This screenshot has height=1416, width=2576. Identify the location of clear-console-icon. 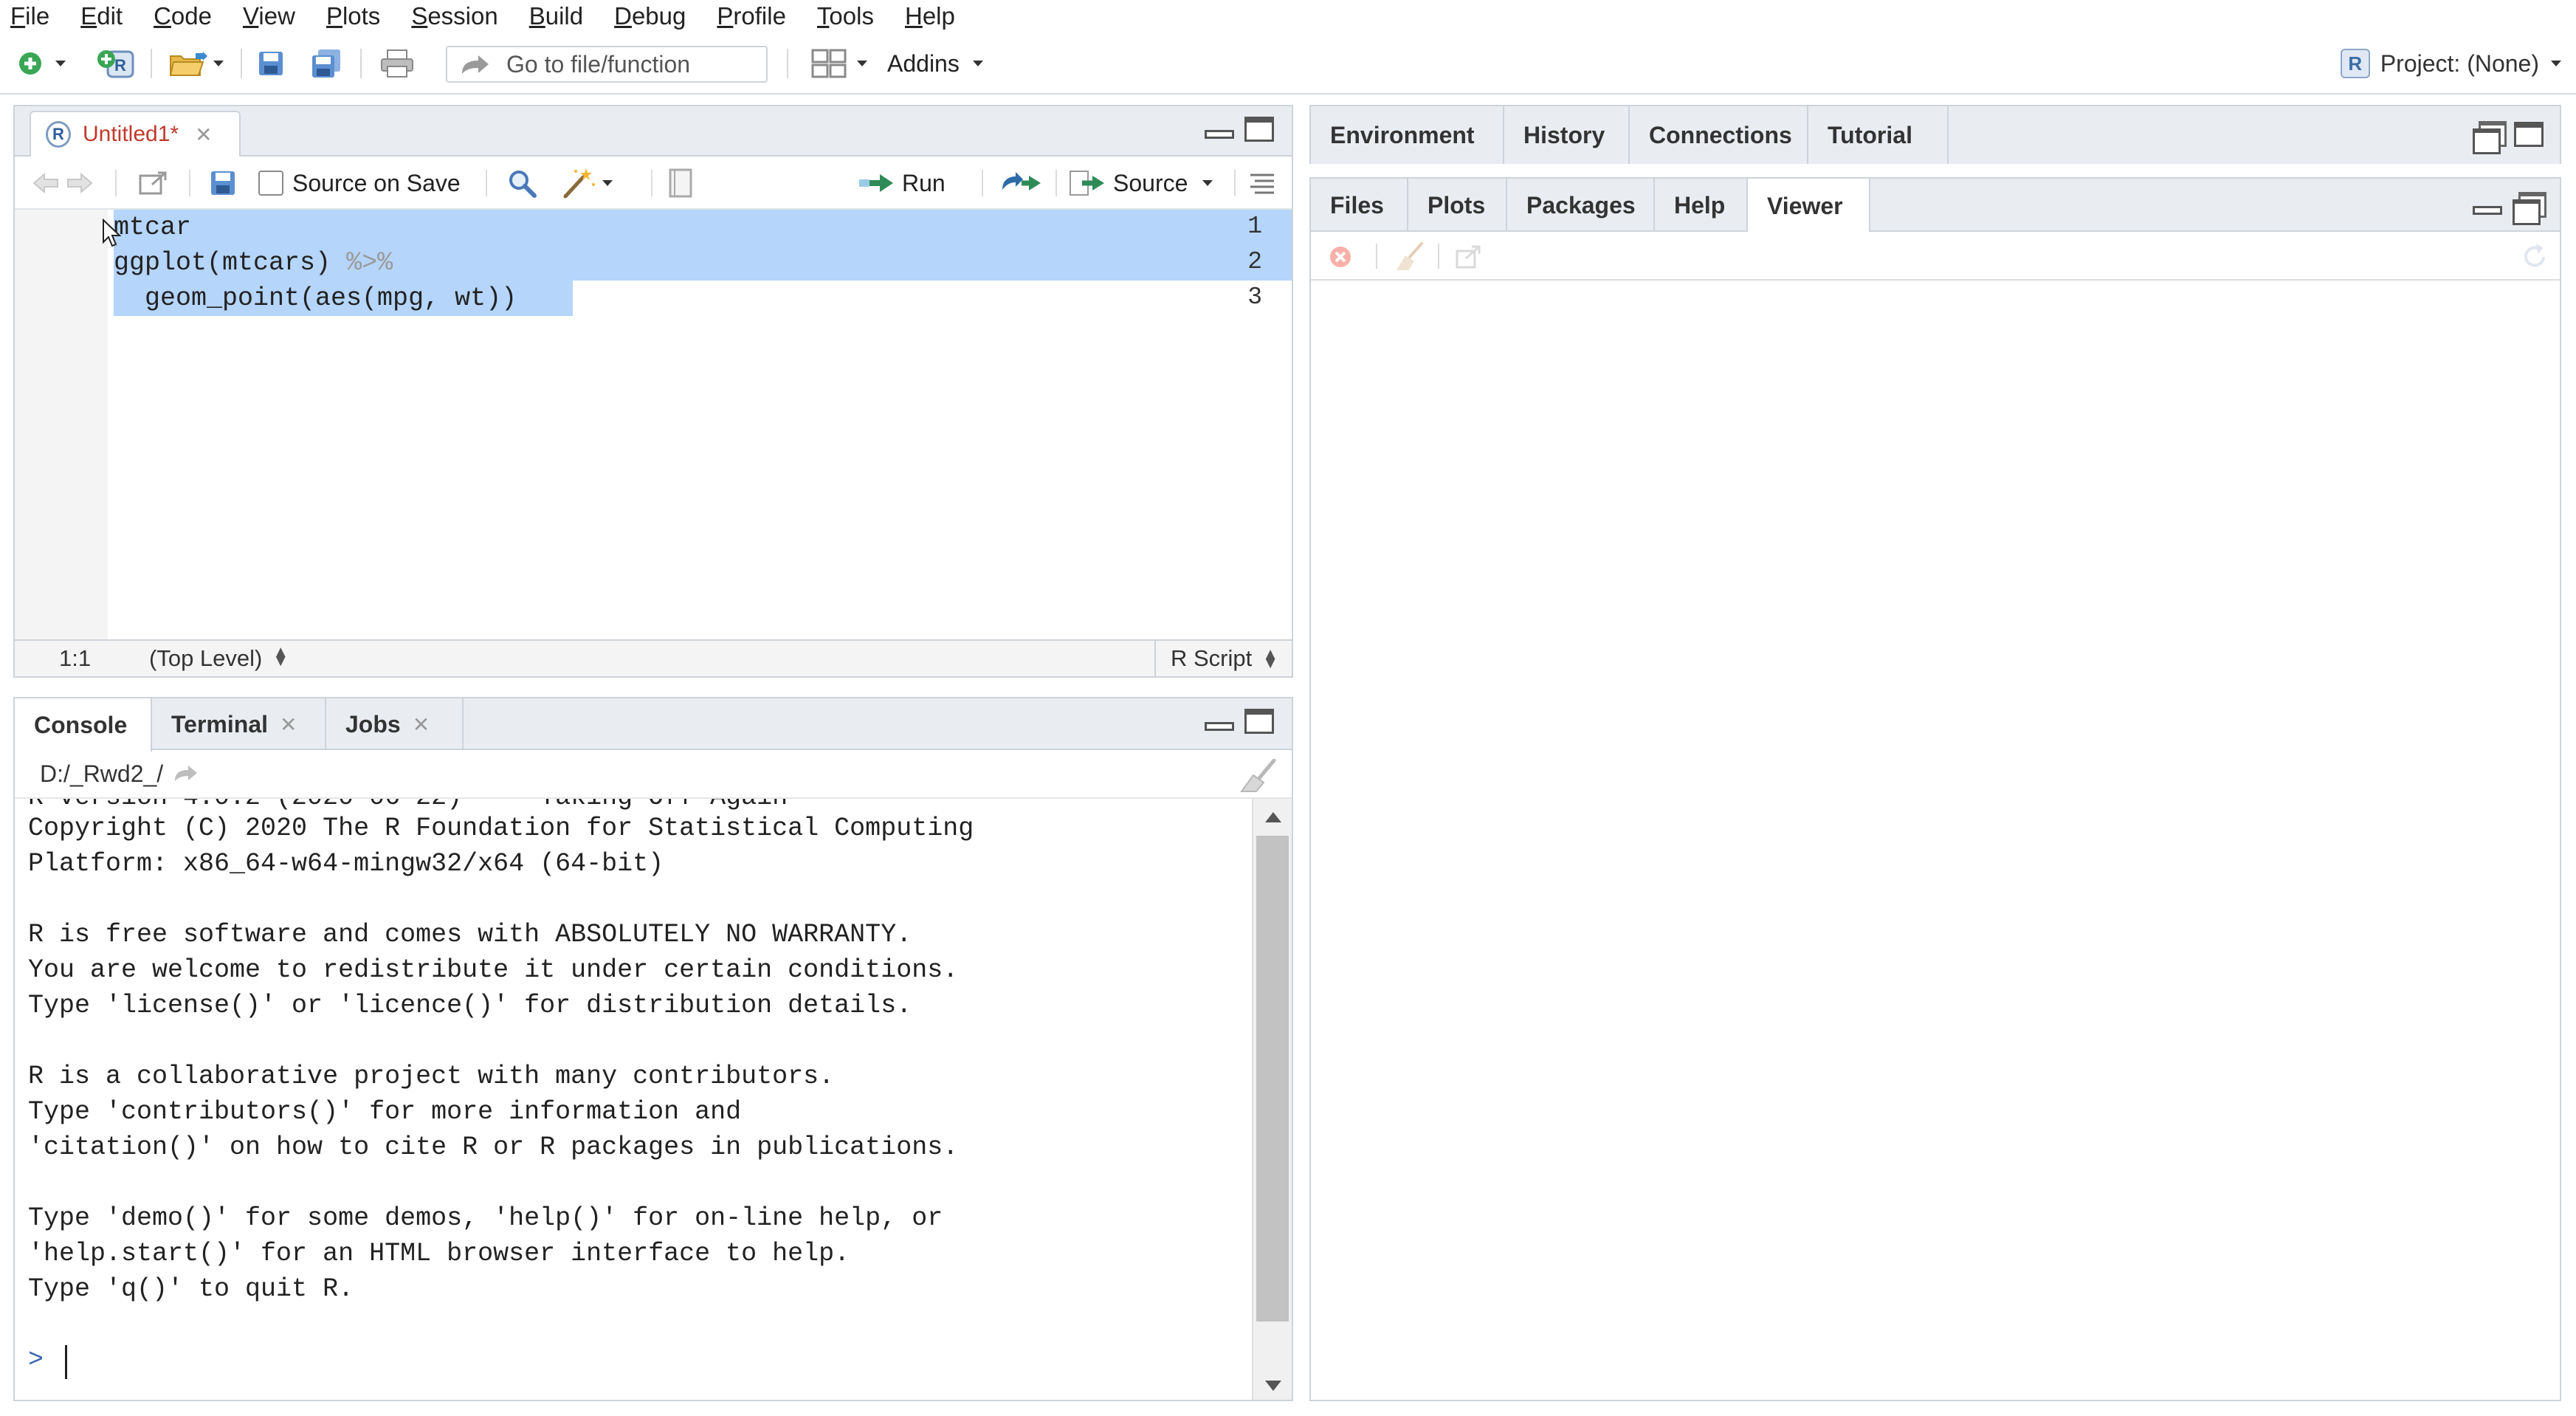
(1259, 776).